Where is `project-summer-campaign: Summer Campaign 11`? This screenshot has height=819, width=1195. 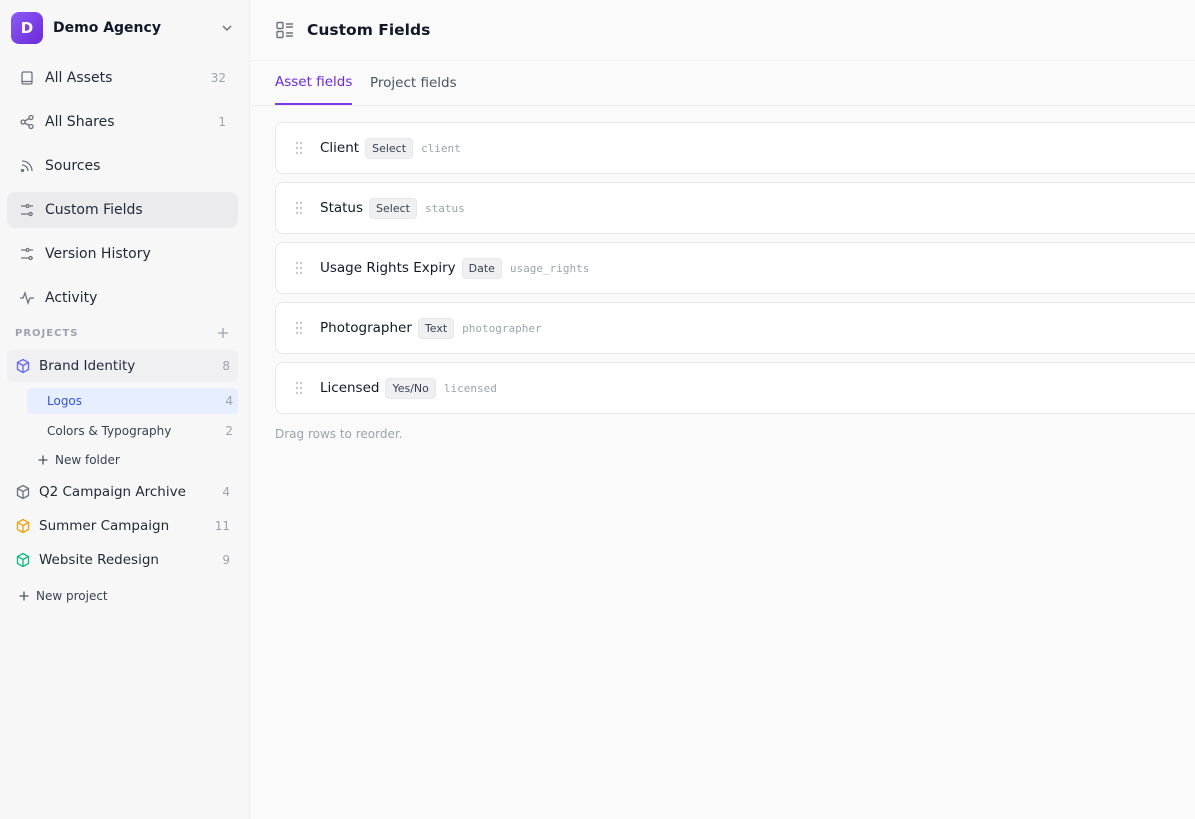
project-summer-campaign: Summer Campaign 11 is located at coordinates (122, 526).